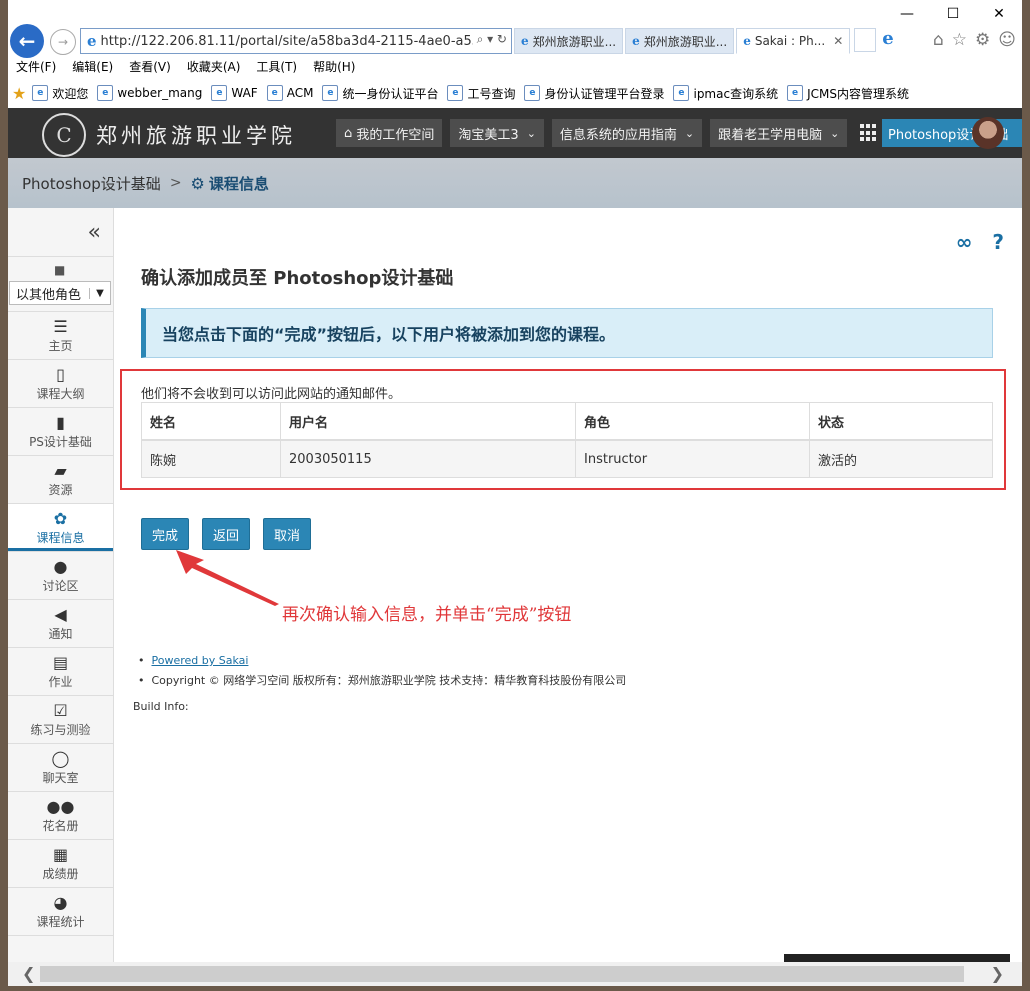 This screenshot has width=1030, height=991. Describe the element at coordinates (60, 538) in the screenshot. I see `sidebar-item-label: 课程信息` at that location.